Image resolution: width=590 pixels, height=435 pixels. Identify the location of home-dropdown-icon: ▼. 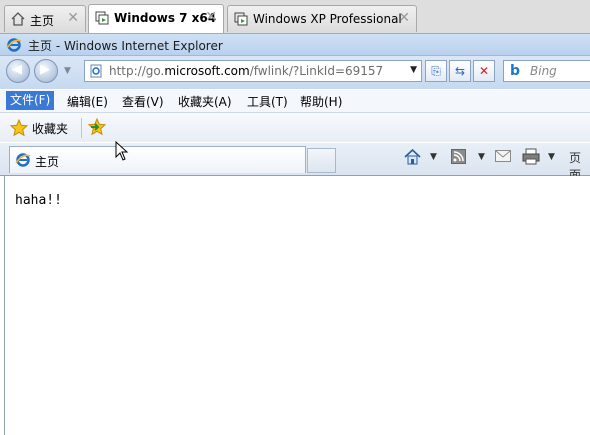
(433, 157).